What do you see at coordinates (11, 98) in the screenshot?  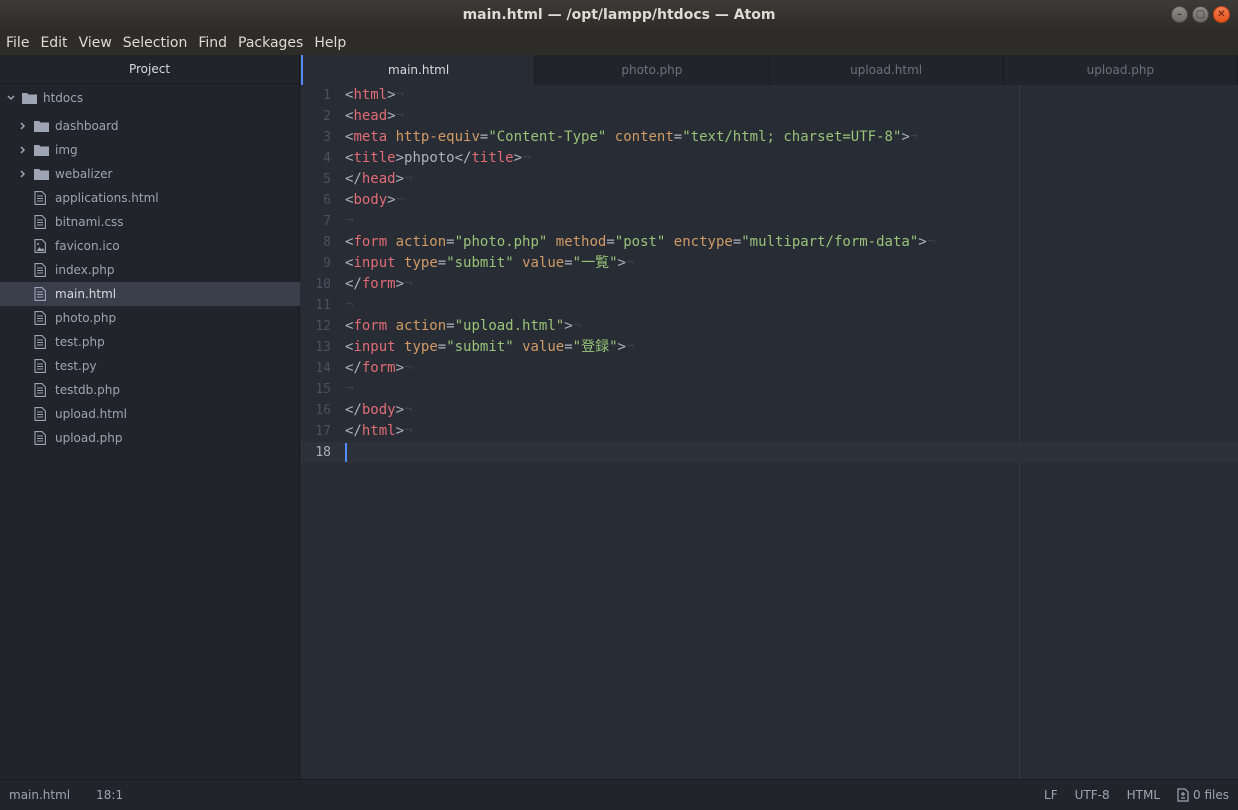 I see `chevron-down-icon` at bounding box center [11, 98].